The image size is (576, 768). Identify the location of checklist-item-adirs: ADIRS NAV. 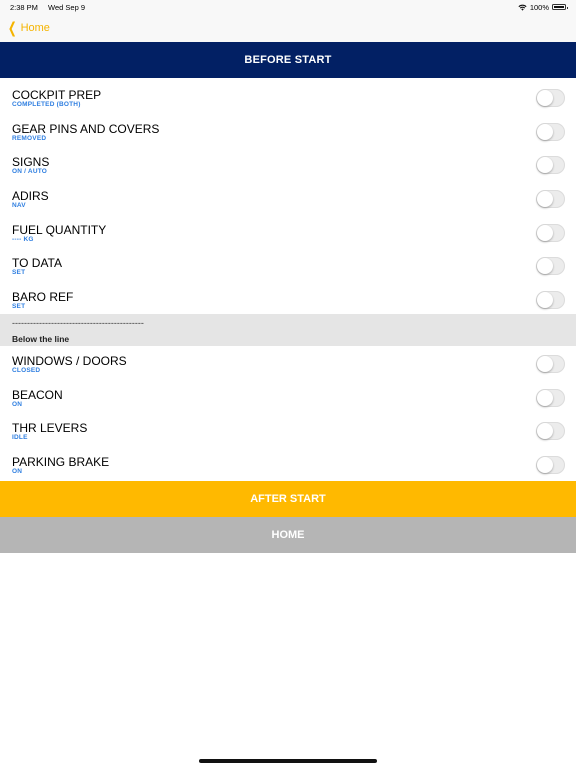
(288, 198).